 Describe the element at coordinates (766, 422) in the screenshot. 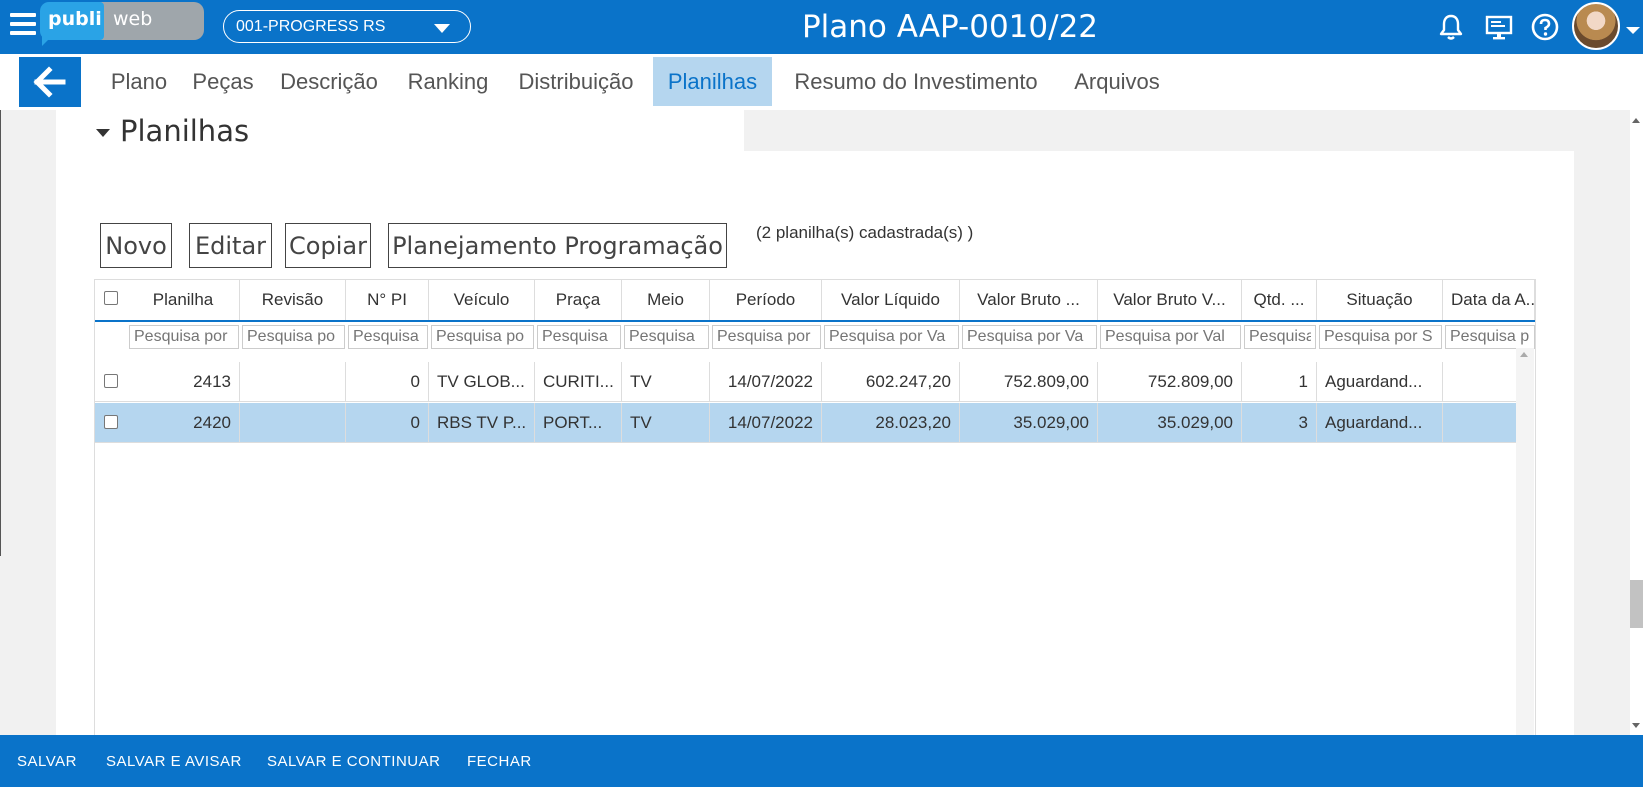

I see `cell-periodo: 14/07/2022` at that location.